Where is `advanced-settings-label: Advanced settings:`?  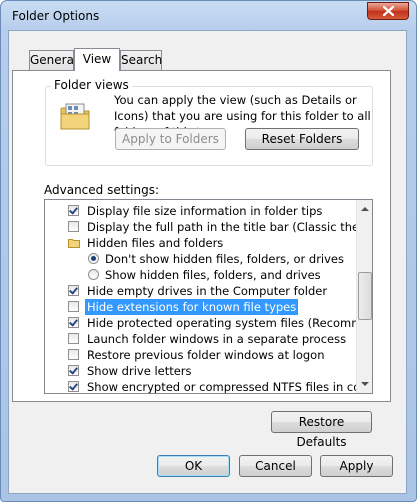 advanced-settings-label: Advanced settings: is located at coordinates (101, 190).